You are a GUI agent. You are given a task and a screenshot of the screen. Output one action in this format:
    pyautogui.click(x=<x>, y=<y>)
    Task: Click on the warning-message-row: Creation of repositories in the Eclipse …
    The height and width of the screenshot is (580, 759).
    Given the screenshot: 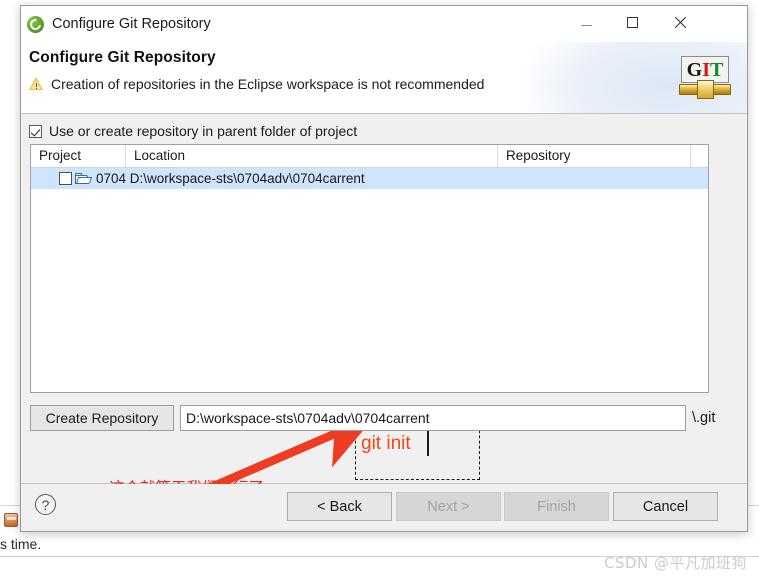 What is the action you would take?
    pyautogui.click(x=256, y=84)
    